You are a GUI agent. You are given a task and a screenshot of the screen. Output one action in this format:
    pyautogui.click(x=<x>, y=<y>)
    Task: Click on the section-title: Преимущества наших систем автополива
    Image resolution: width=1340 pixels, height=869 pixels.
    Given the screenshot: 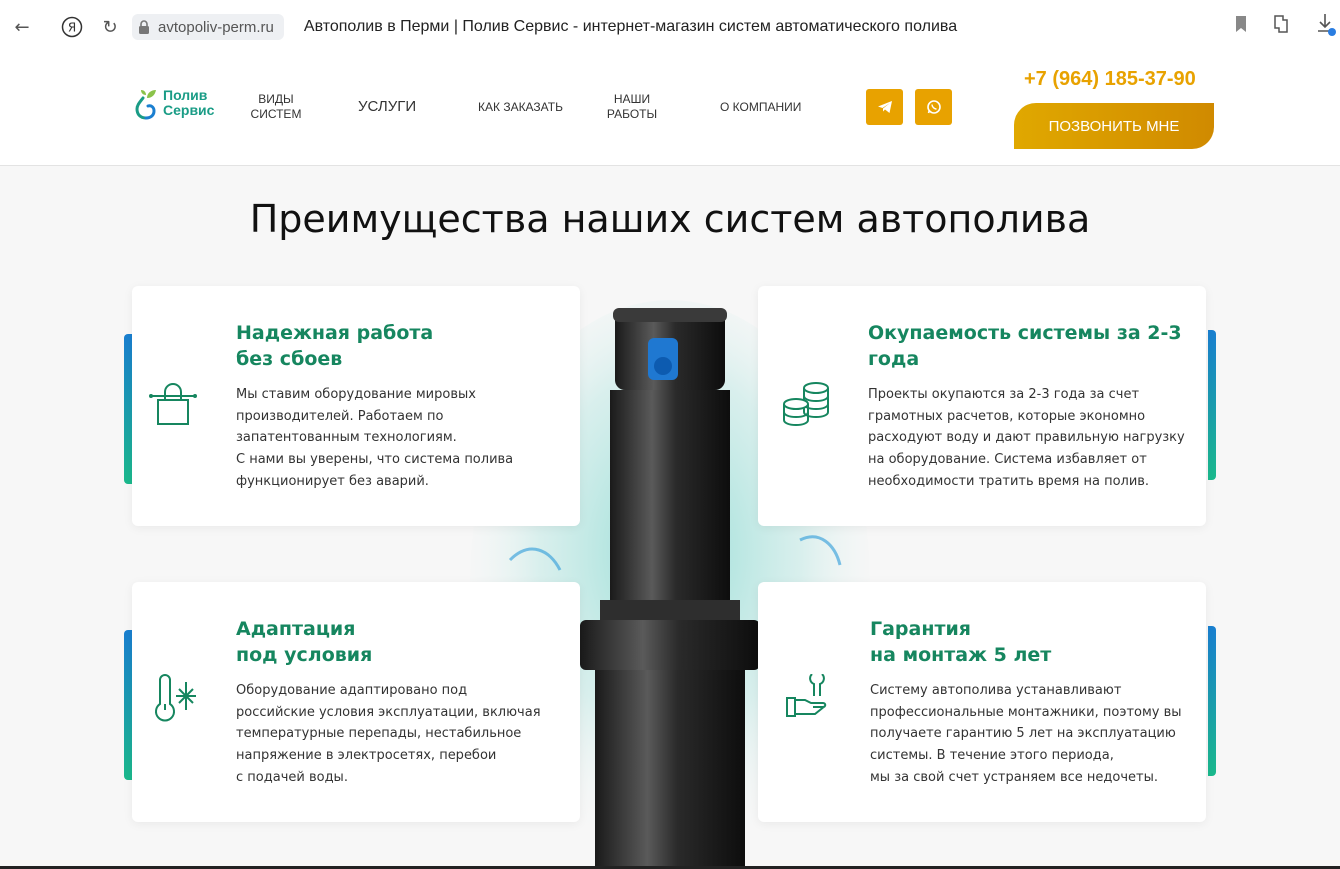 What is the action you would take?
    pyautogui.click(x=670, y=219)
    